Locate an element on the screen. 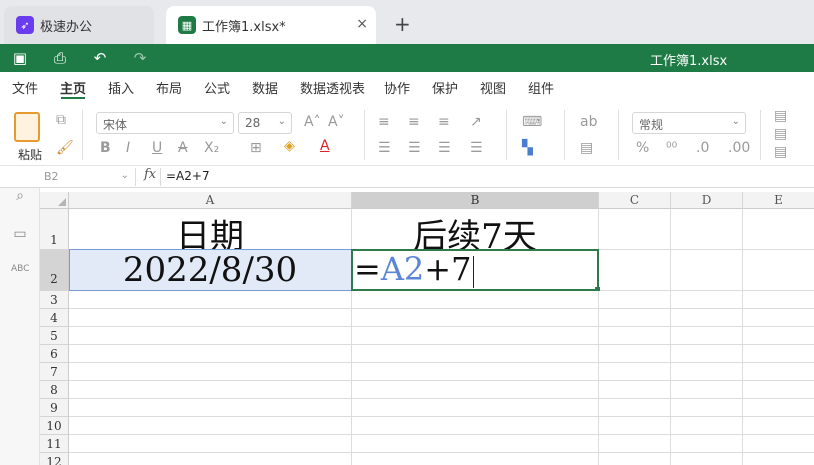 The height and width of the screenshot is (465, 814). cell-d11 is located at coordinates (707, 444).